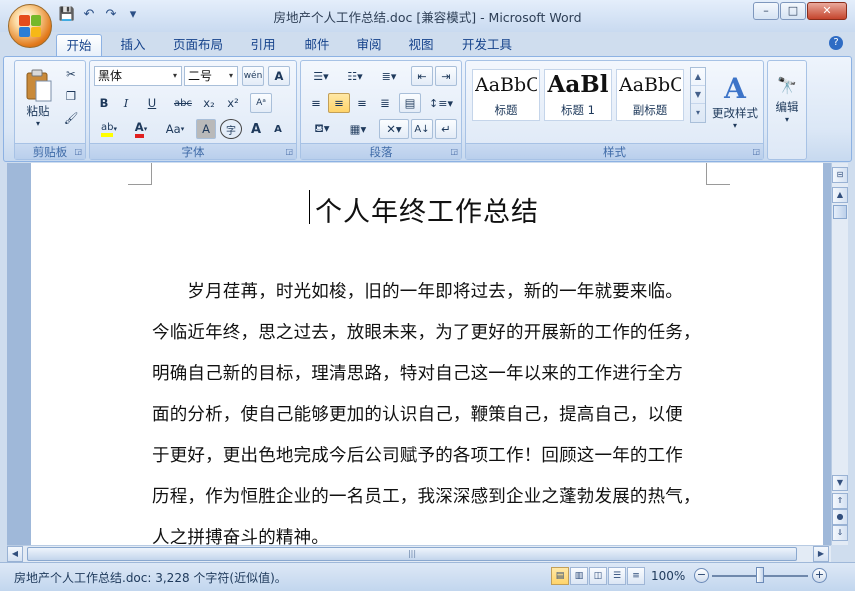 This screenshot has width=855, height=591. I want to click on editing-button: 🔭 编辑 ▾, so click(787, 100).